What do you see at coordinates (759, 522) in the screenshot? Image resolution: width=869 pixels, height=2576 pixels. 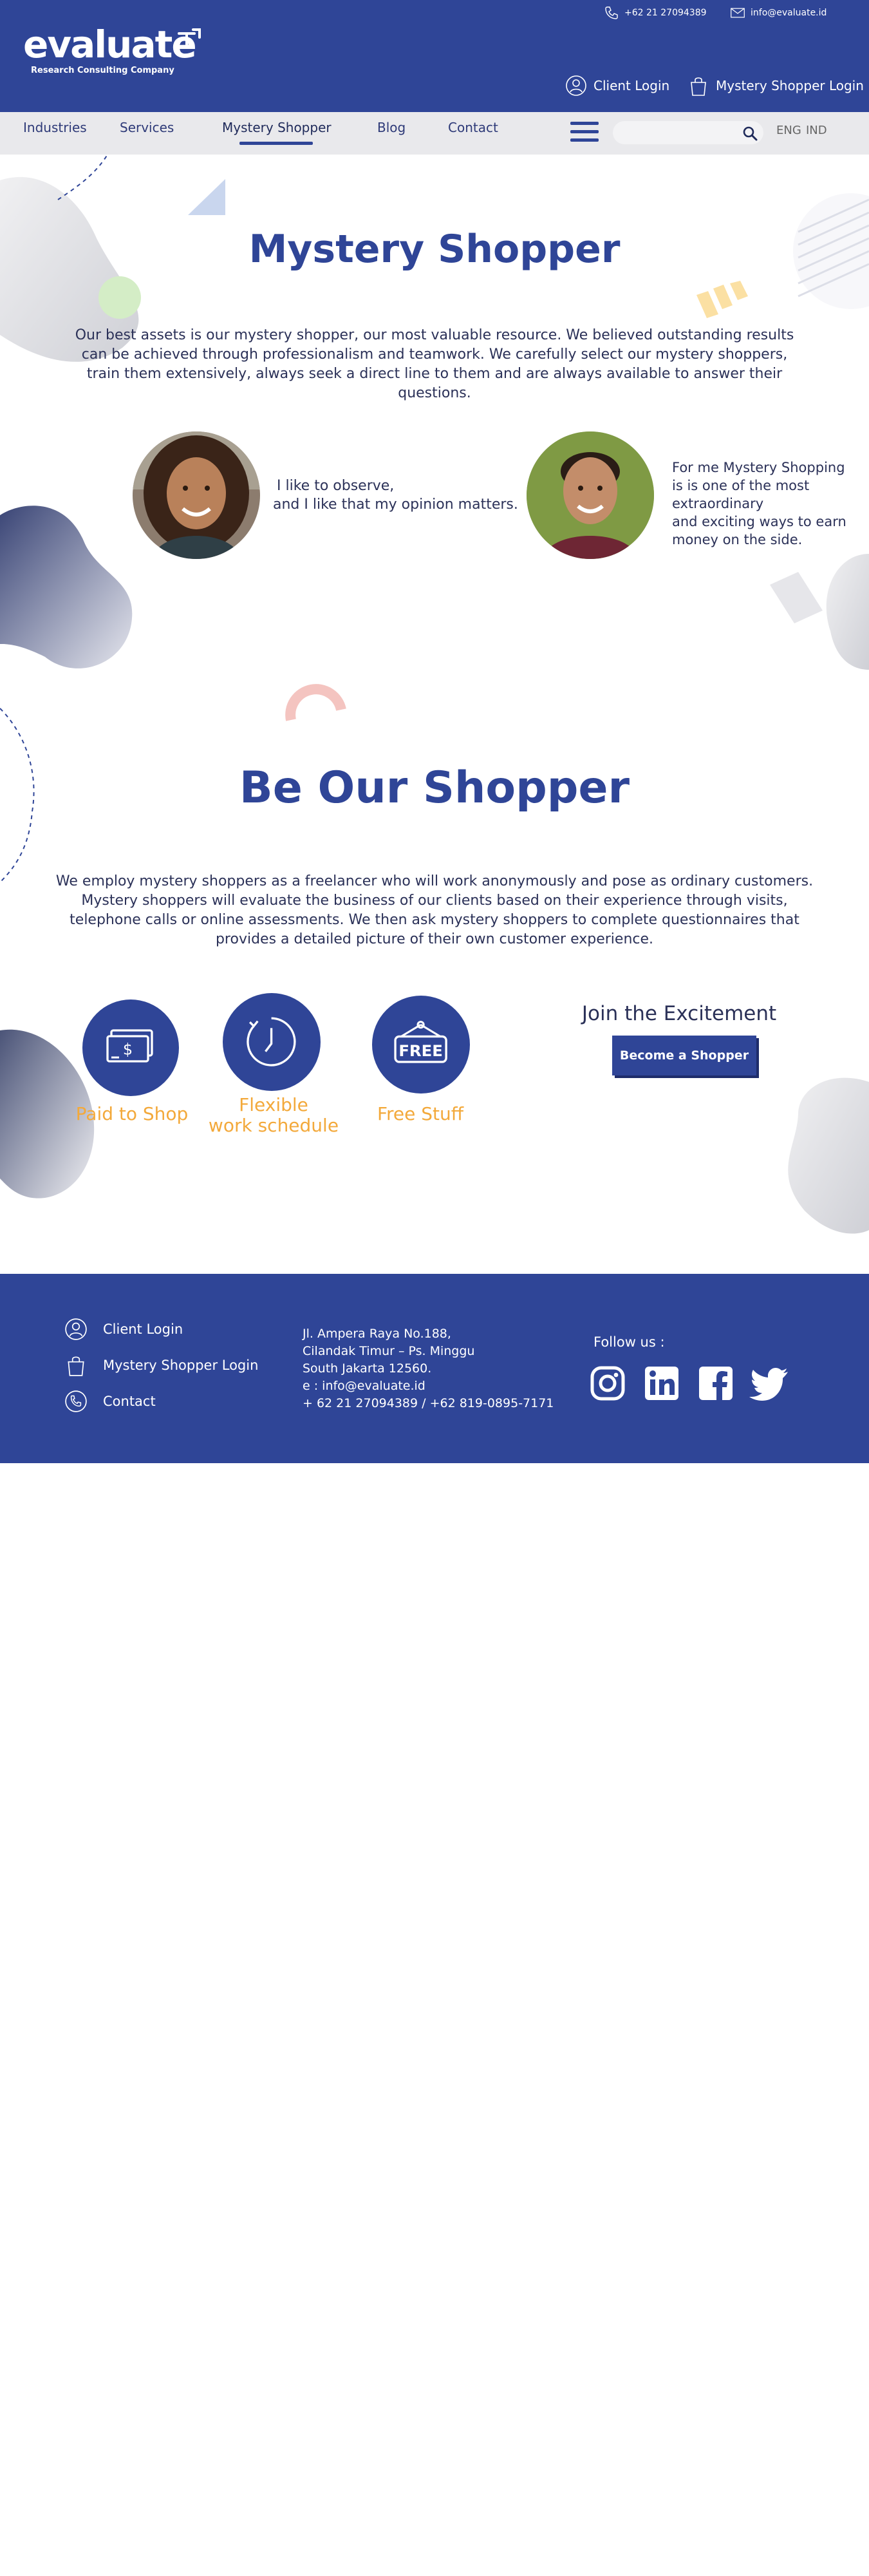 I see `testimonial-2-line: and exciting ways to earn` at bounding box center [759, 522].